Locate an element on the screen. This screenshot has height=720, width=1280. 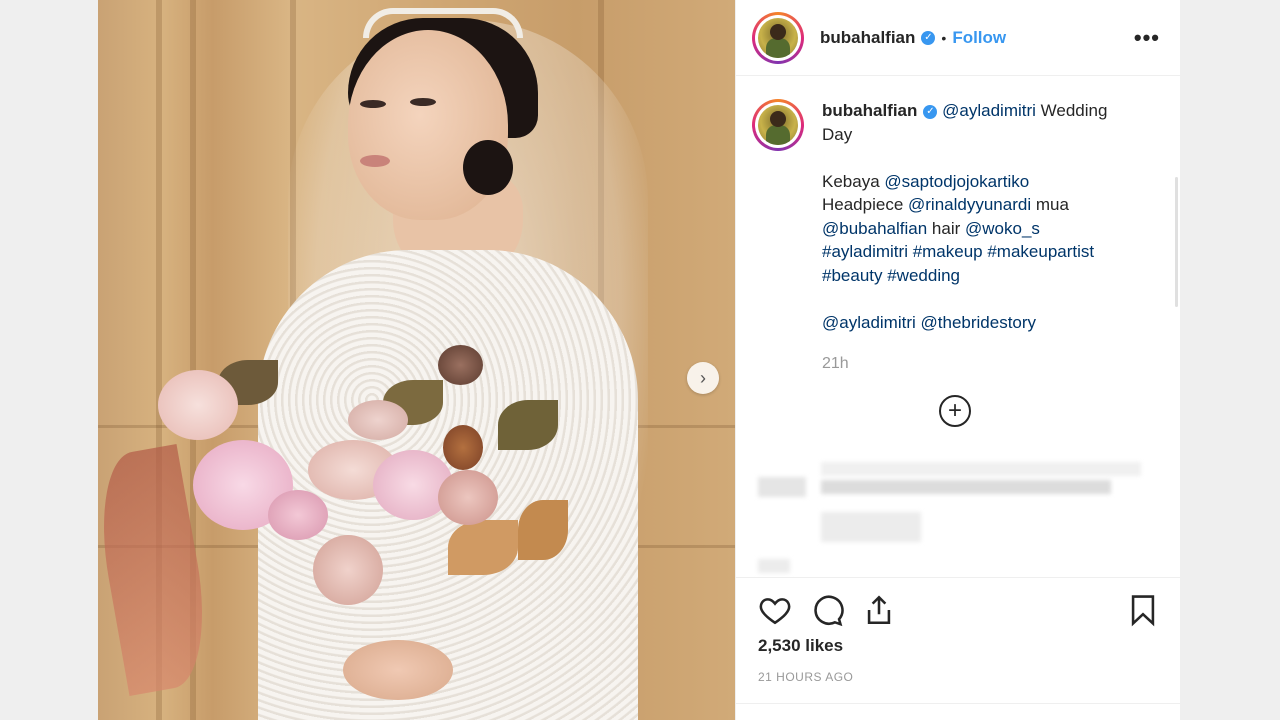
bookmark-icon is located at coordinates (1143, 610).